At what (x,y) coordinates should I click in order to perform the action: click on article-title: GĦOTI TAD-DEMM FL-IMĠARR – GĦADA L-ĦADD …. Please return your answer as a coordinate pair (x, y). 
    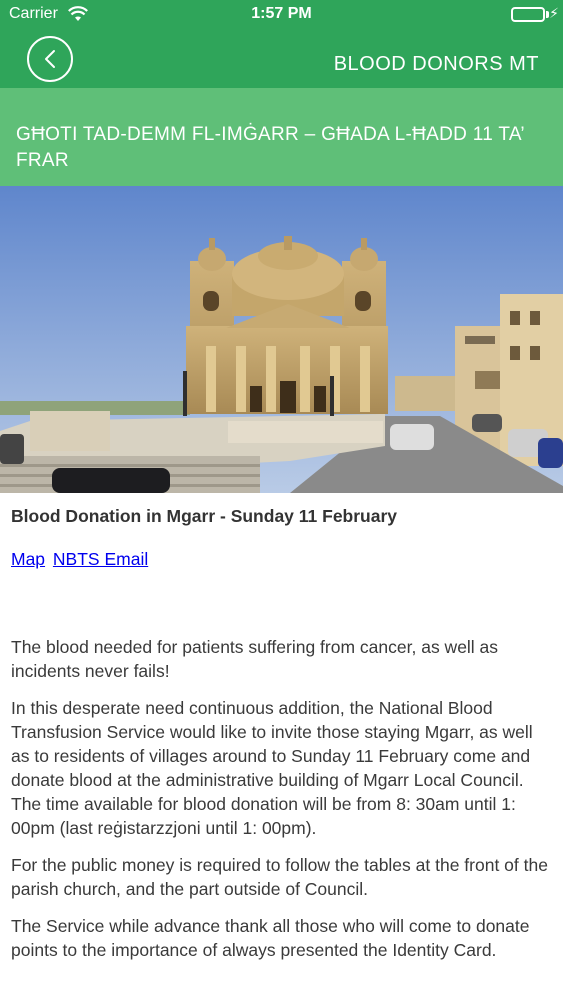
    Looking at the image, I should click on (270, 147).